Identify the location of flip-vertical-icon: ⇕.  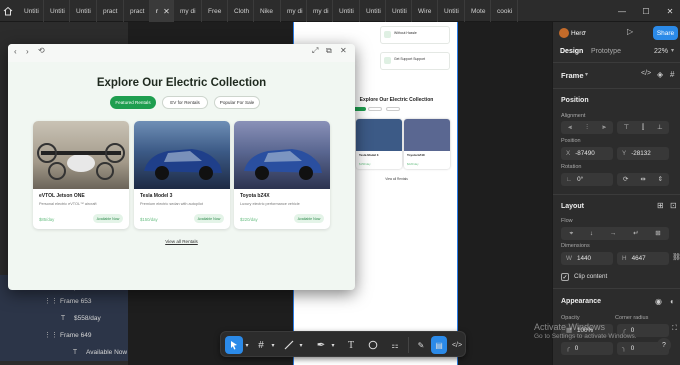
(660, 179).